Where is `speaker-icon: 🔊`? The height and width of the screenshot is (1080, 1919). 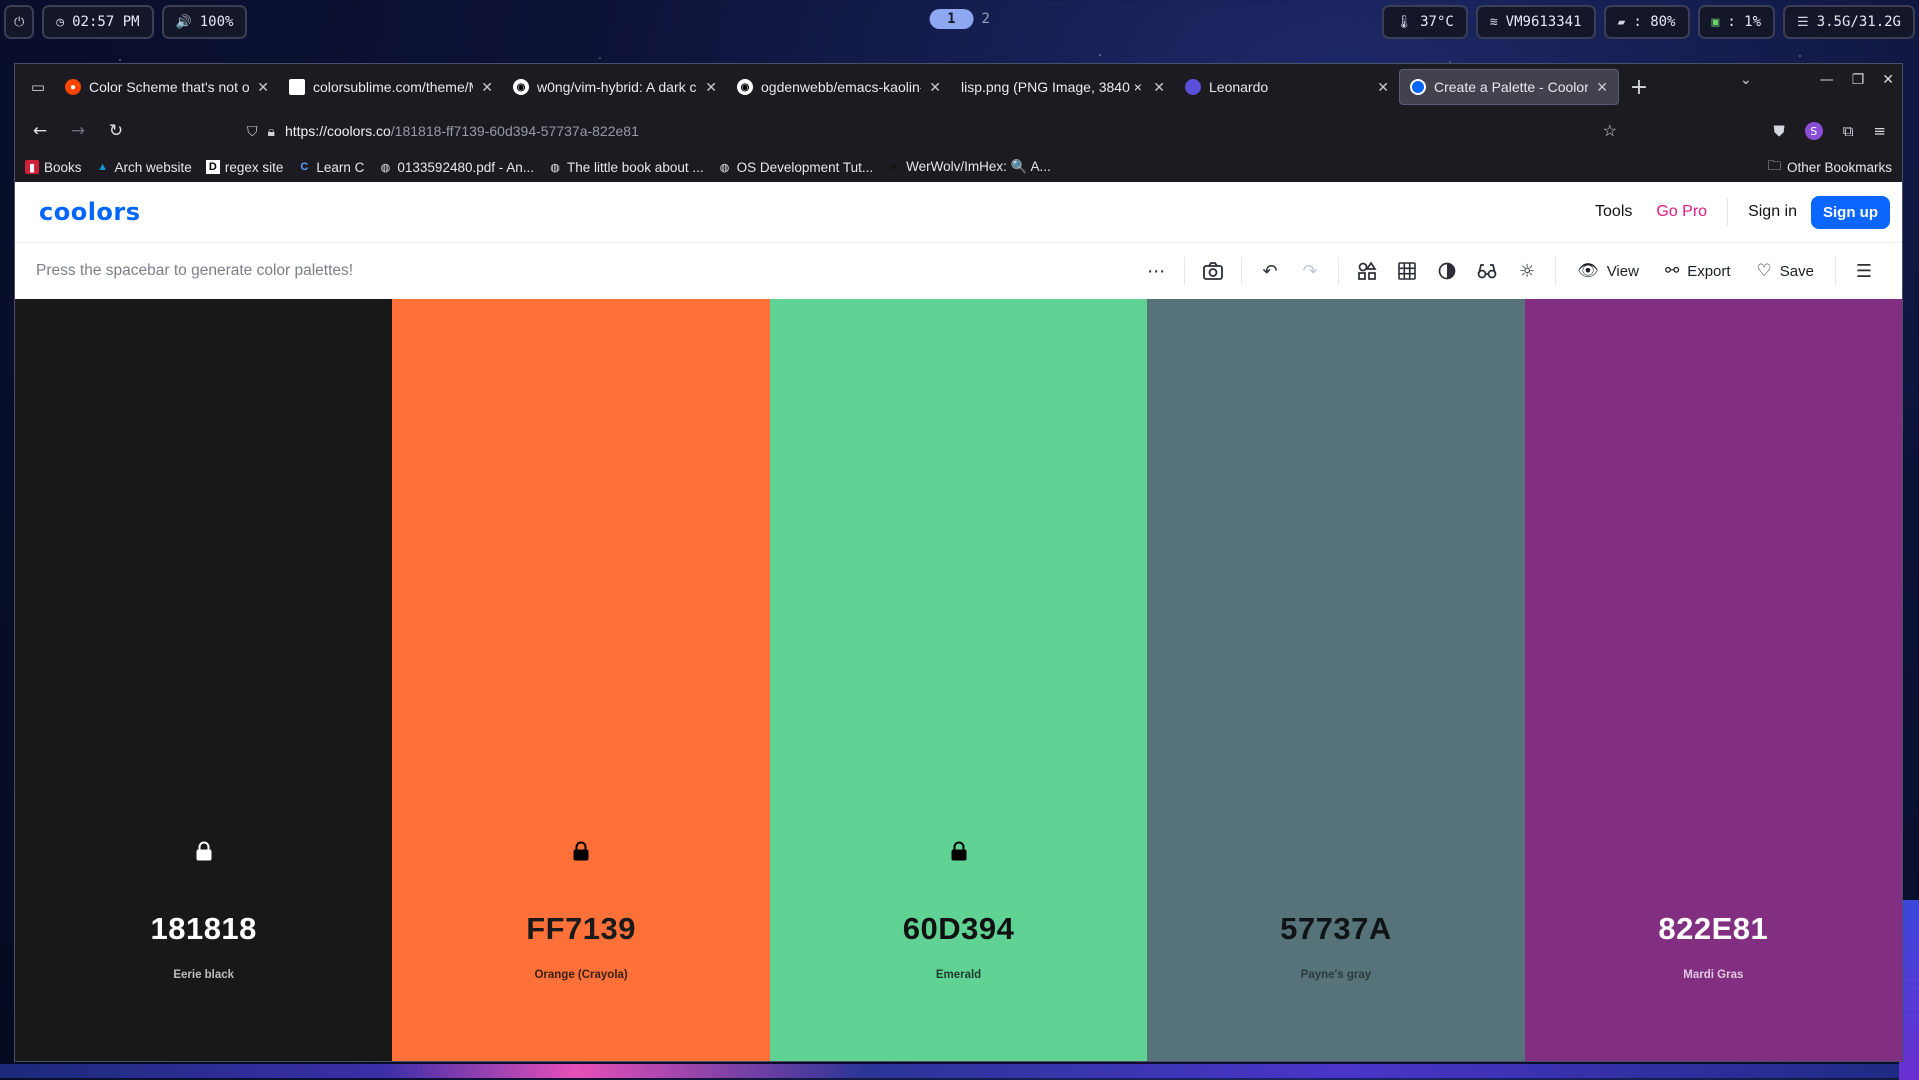
speaker-icon: 🔊 is located at coordinates (183, 22).